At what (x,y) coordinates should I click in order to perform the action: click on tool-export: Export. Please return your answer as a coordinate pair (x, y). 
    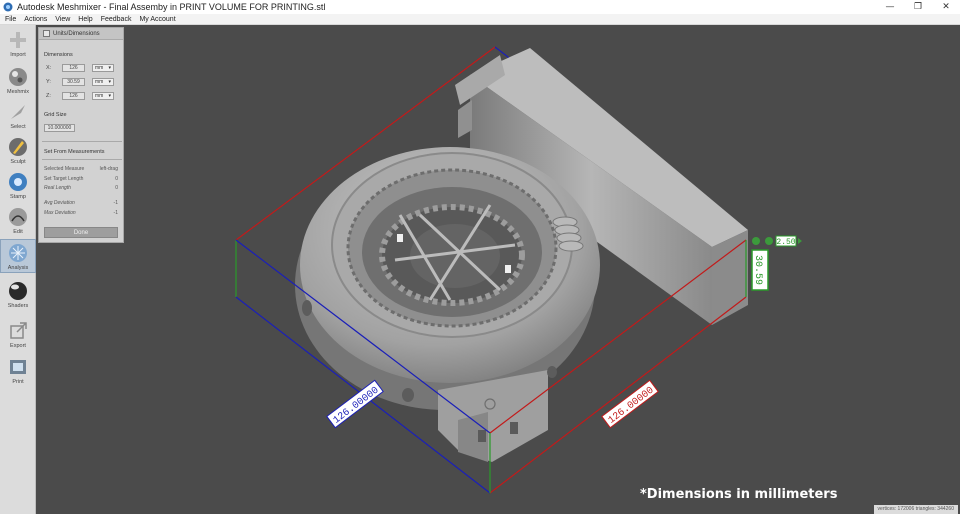
    Looking at the image, I should click on (18, 335).